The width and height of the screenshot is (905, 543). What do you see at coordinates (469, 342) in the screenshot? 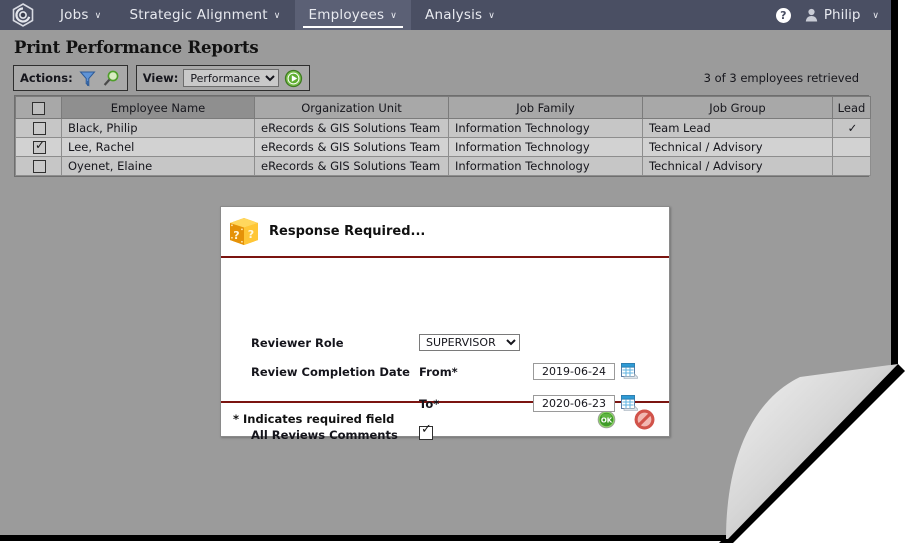
I see `reviewer-role-select: SUPERVISOR` at bounding box center [469, 342].